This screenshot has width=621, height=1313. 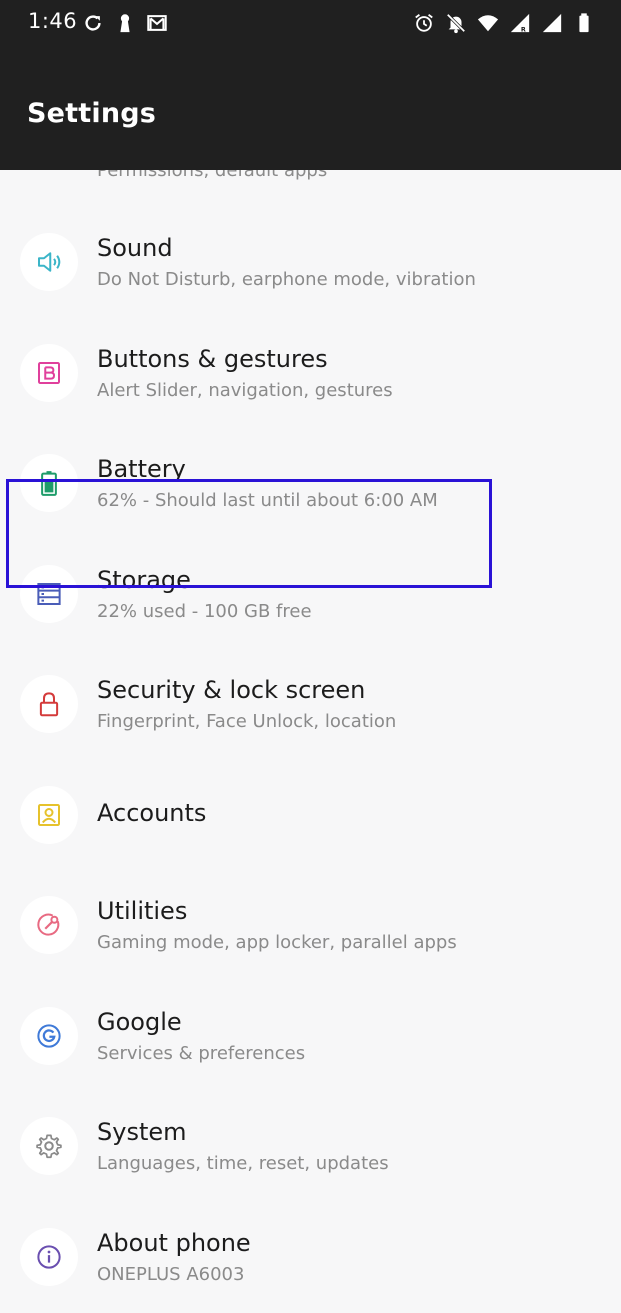 I want to click on google-icon, so click(x=49, y=1036).